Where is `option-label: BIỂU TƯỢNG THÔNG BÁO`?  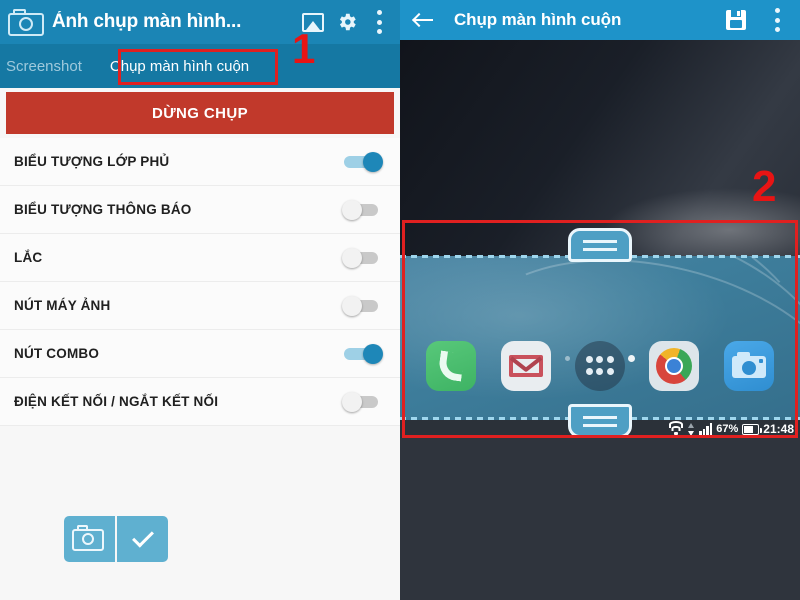 option-label: BIỂU TƯỢNG THÔNG BÁO is located at coordinates (103, 209).